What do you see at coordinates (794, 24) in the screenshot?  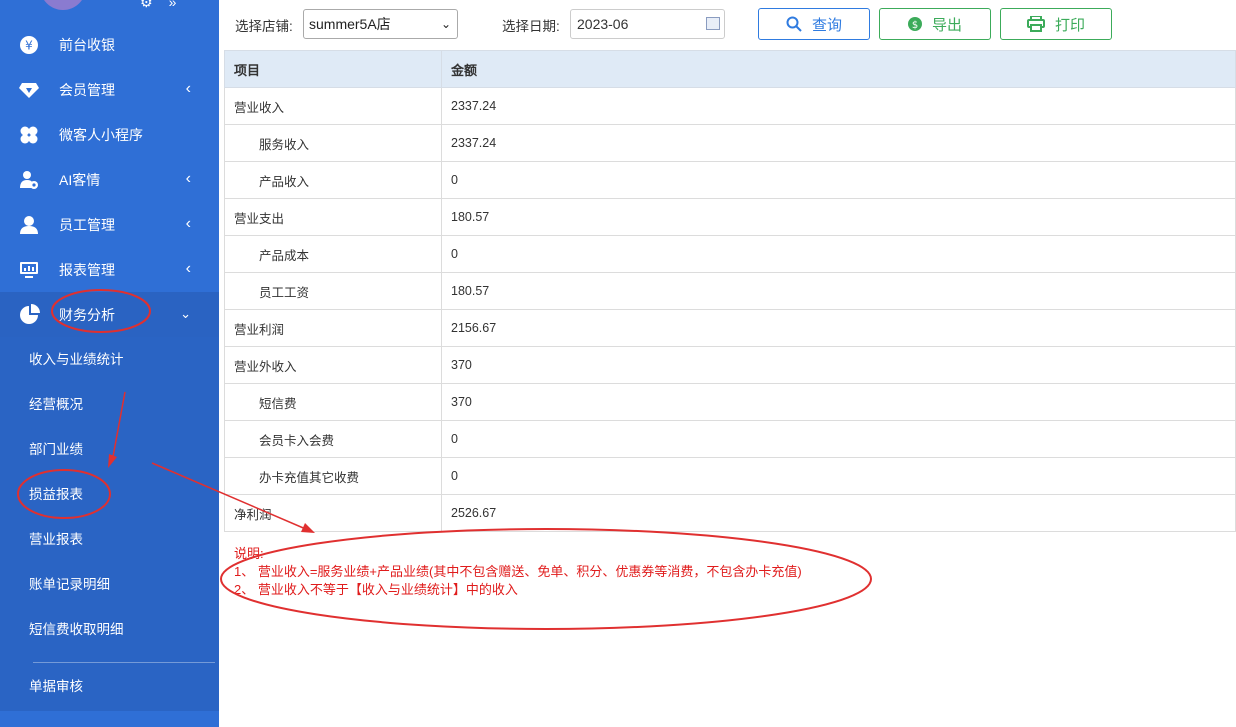 I see `search-icon` at bounding box center [794, 24].